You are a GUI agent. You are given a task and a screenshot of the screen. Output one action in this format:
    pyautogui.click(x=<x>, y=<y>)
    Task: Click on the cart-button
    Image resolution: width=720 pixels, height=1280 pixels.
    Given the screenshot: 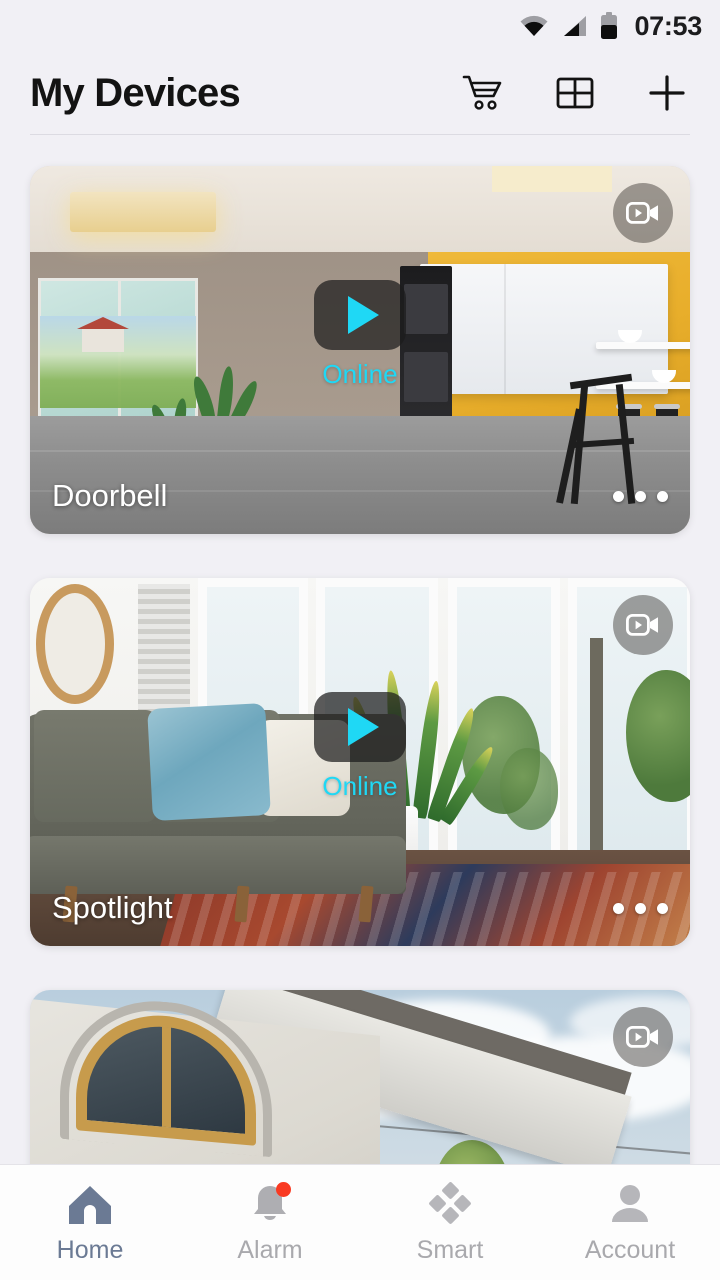 What is the action you would take?
    pyautogui.click(x=483, y=93)
    